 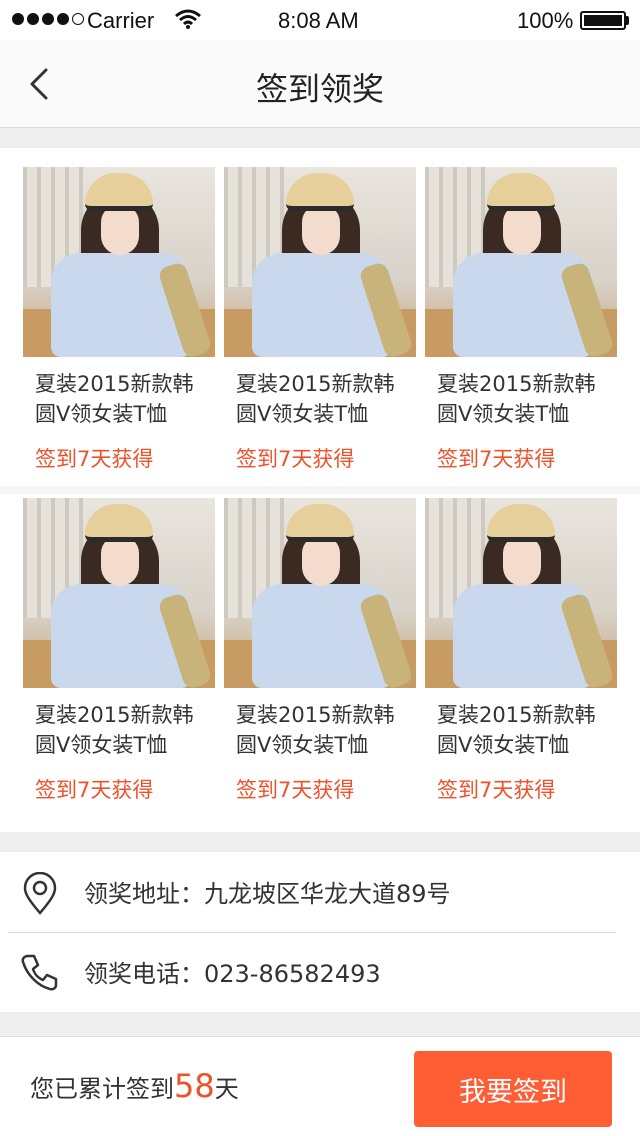 I want to click on phone-icon, so click(x=40, y=972).